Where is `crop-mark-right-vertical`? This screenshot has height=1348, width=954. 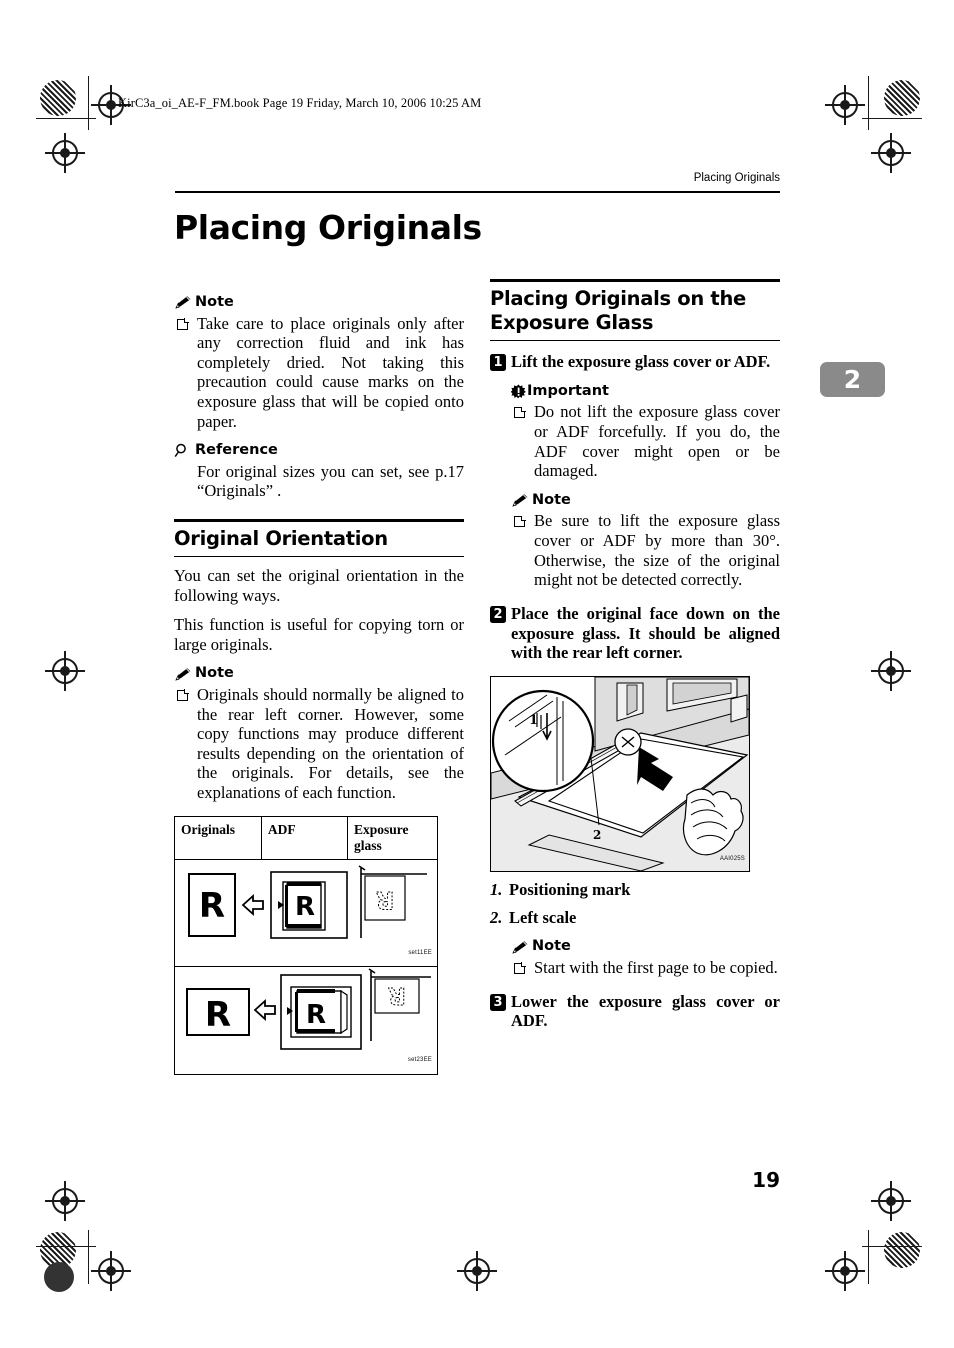 crop-mark-right-vertical is located at coordinates (869, 103).